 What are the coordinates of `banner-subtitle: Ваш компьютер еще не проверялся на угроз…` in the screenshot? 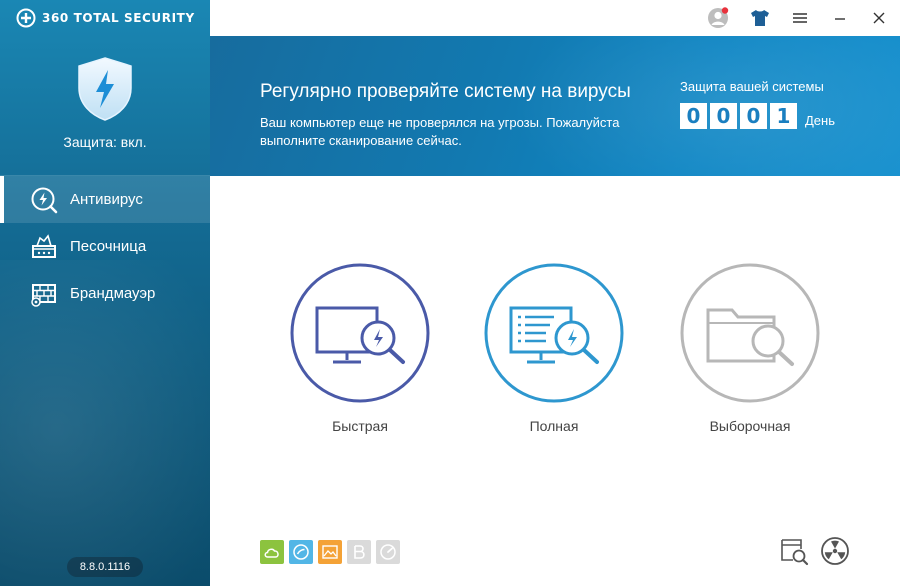 It's located at (440, 131).